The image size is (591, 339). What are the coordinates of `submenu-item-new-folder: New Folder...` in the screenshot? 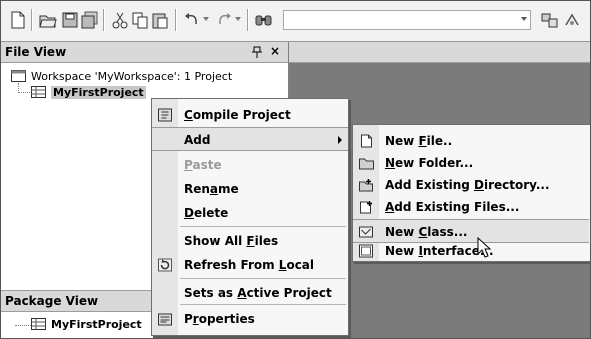 It's located at (471, 163).